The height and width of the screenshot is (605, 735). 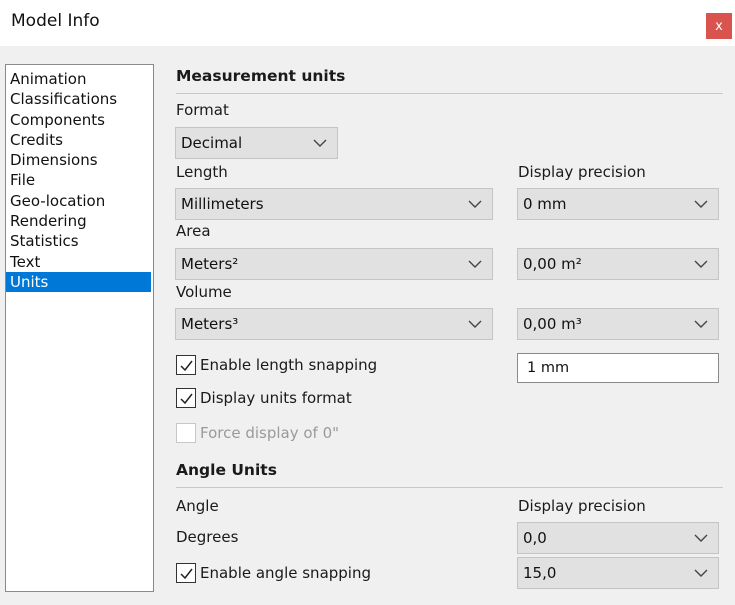 What do you see at coordinates (552, 264) in the screenshot?
I see `area-precision-value: 0,00 m²` at bounding box center [552, 264].